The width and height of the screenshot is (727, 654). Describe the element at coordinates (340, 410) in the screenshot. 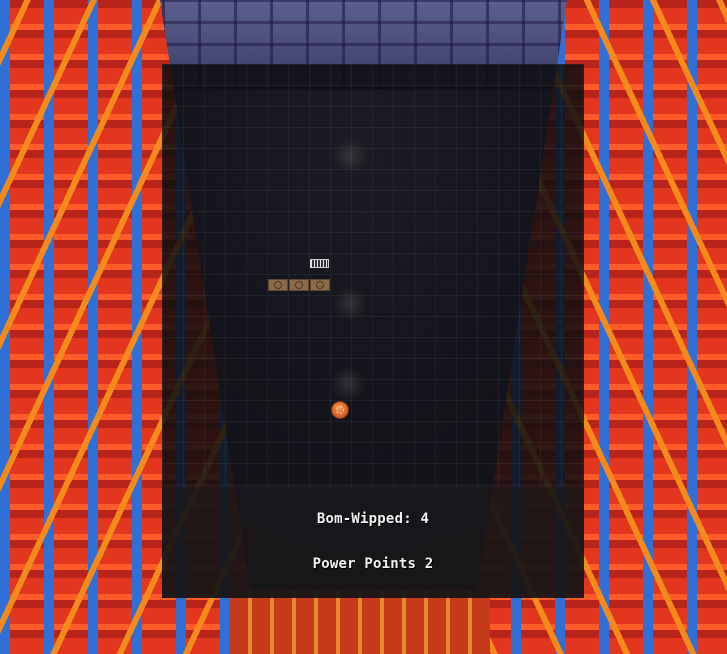

I see `ball` at that location.